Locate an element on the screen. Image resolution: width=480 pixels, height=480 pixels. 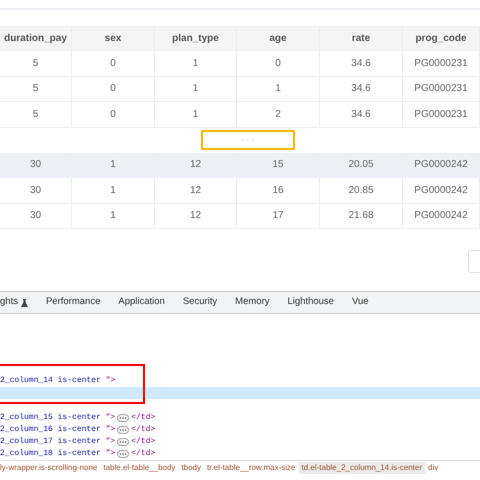
breadcrumb: tbody is located at coordinates (191, 468).